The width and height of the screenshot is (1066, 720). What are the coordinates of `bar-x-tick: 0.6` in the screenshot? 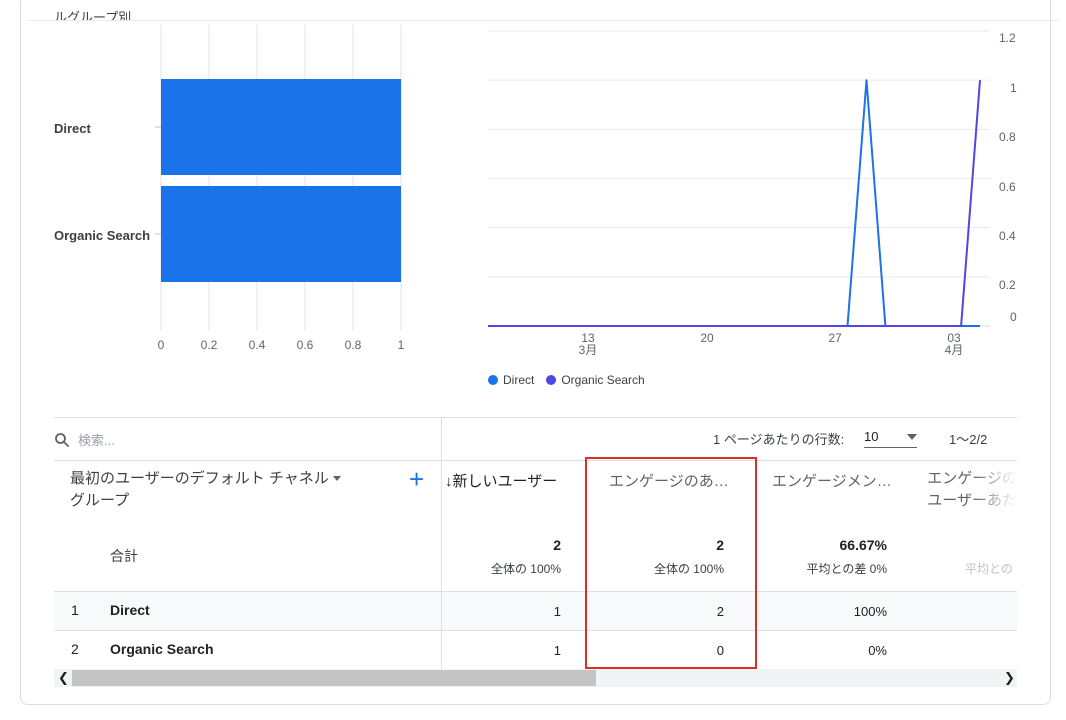 It's located at (305, 345).